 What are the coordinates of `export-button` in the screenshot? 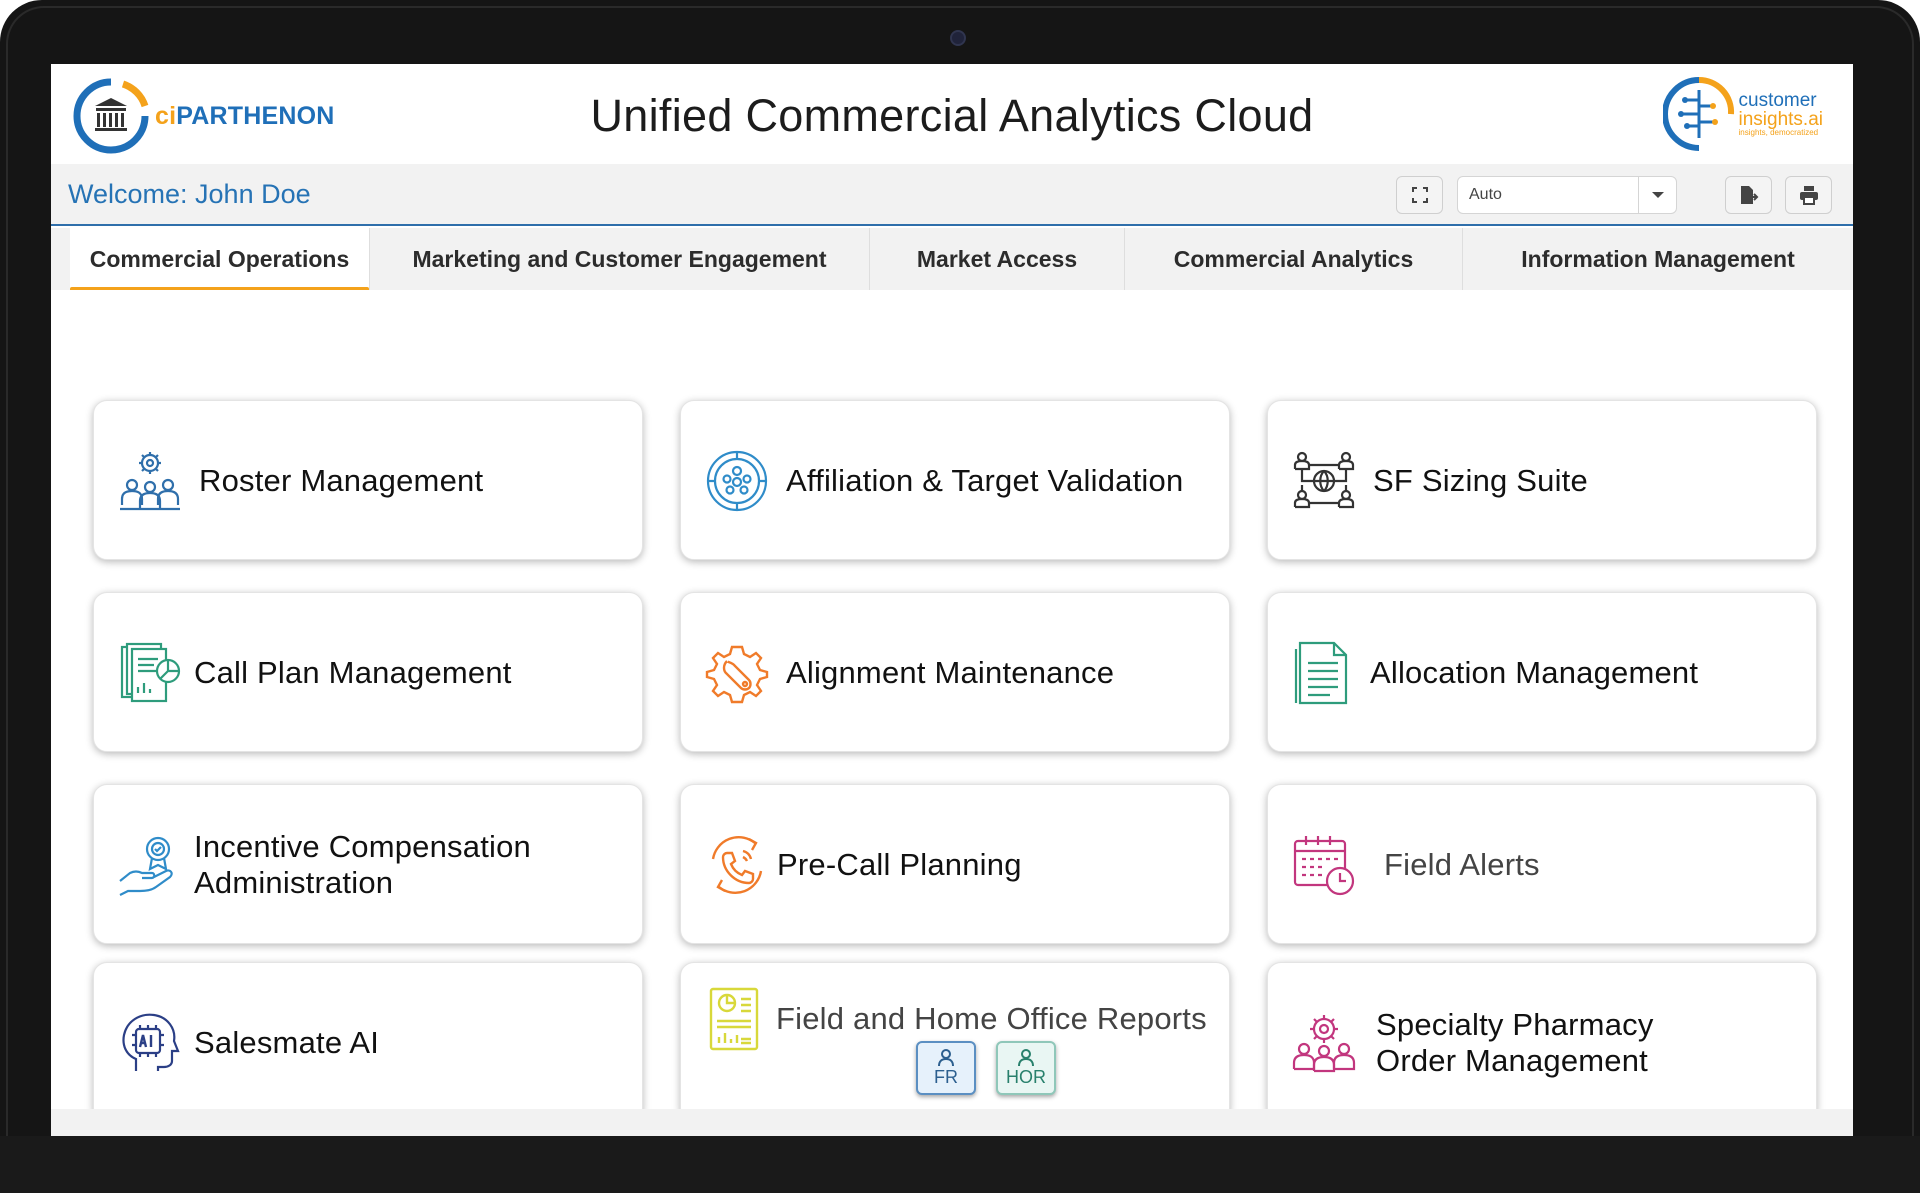 It's located at (1748, 195).